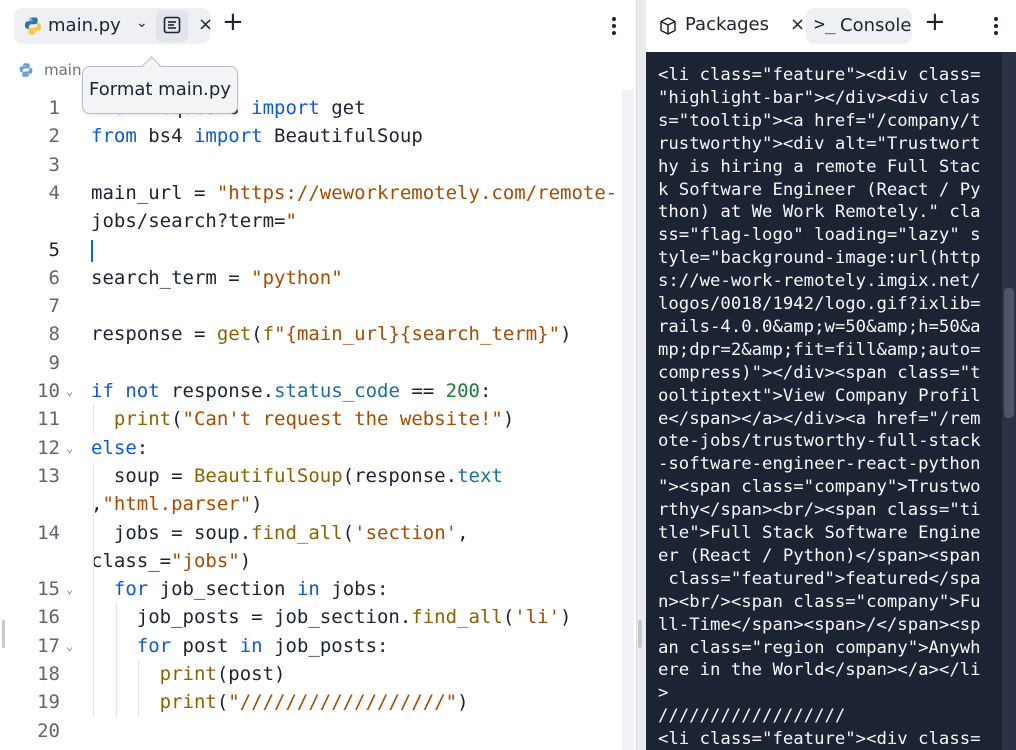 The image size is (1016, 750). I want to click on format-code-icon, so click(172, 25).